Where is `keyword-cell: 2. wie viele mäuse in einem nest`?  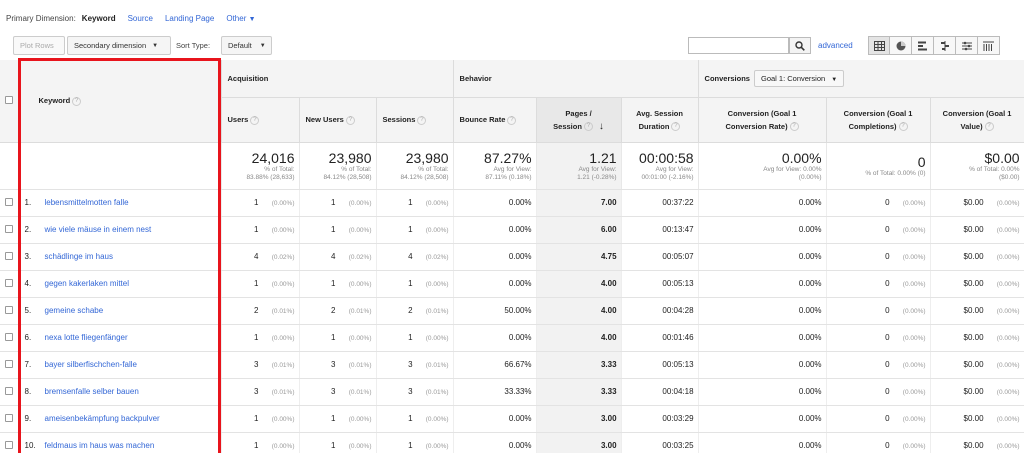 keyword-cell: 2. wie viele mäuse in einem nest is located at coordinates (120, 230).